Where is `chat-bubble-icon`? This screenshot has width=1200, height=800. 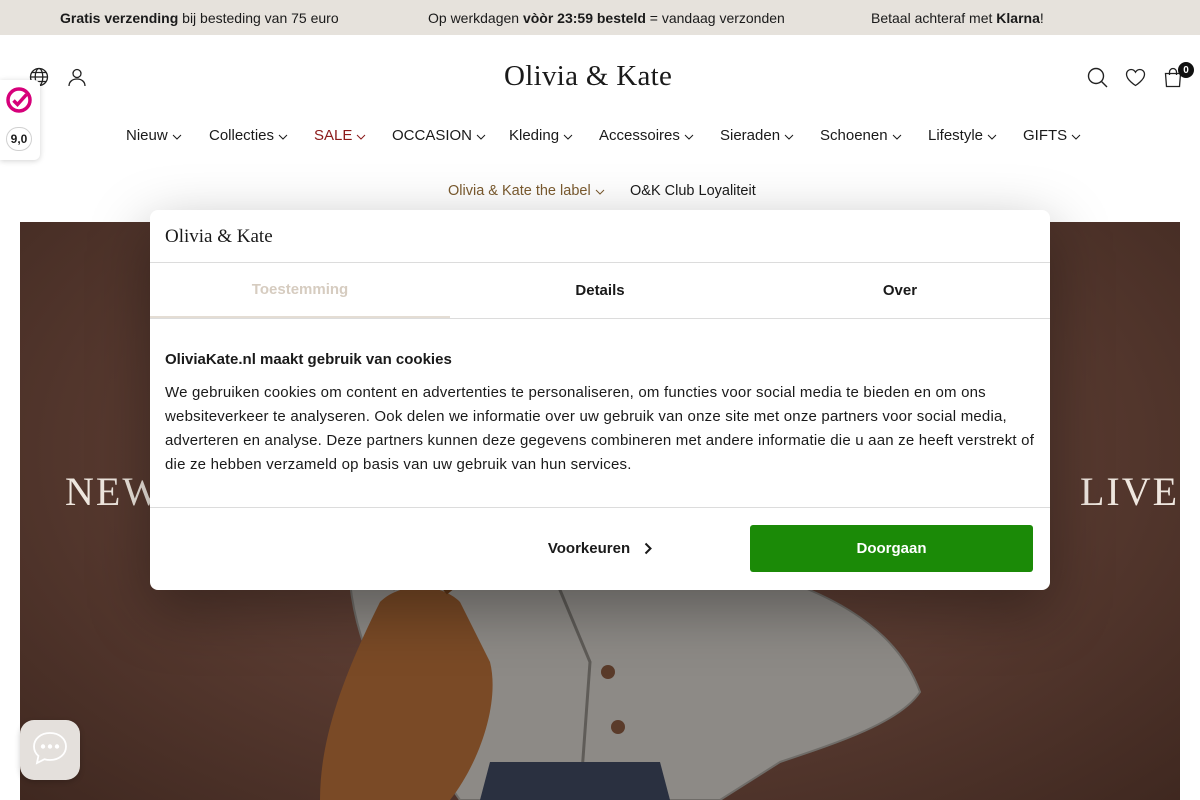
chat-bubble-icon is located at coordinates (50, 750).